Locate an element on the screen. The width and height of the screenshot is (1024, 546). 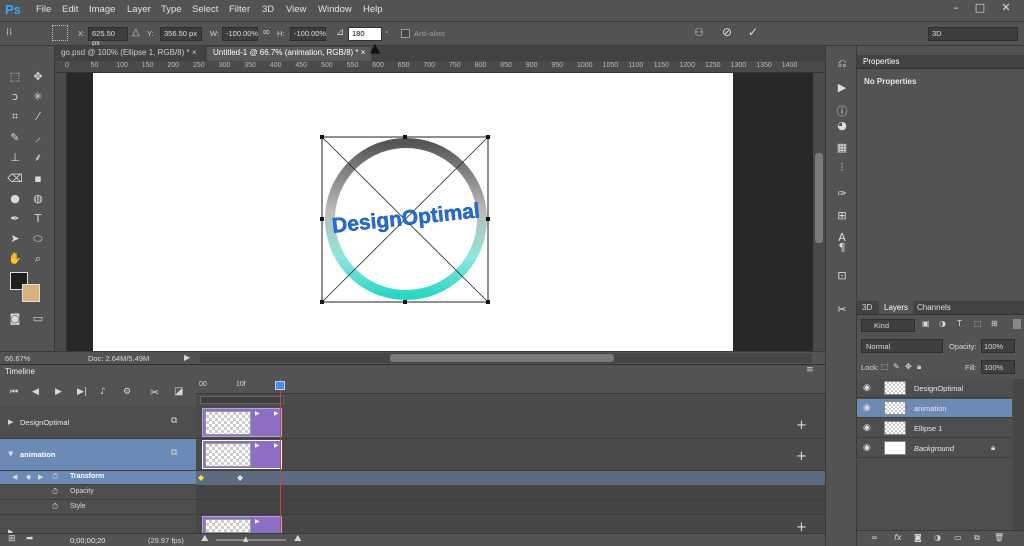
property-row-style: ⏱ Style is located at coordinates (98, 507).